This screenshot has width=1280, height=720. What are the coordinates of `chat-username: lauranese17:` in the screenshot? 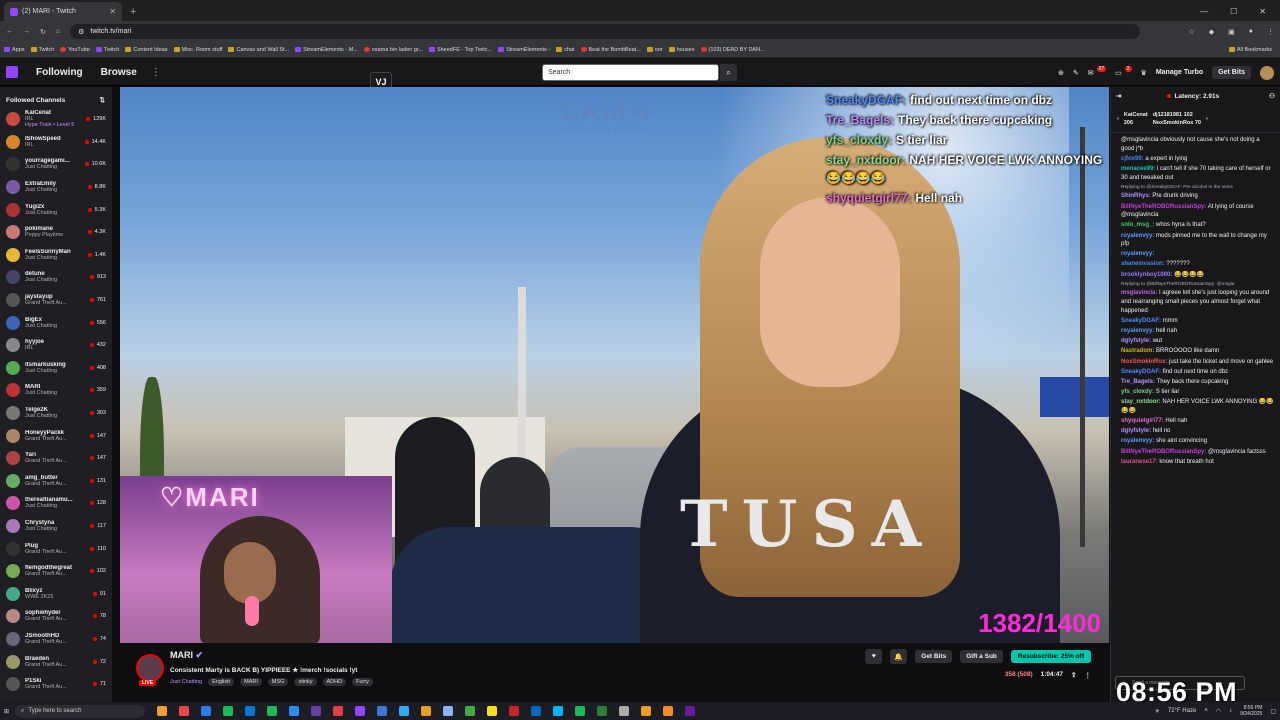 It's located at (1139, 462).